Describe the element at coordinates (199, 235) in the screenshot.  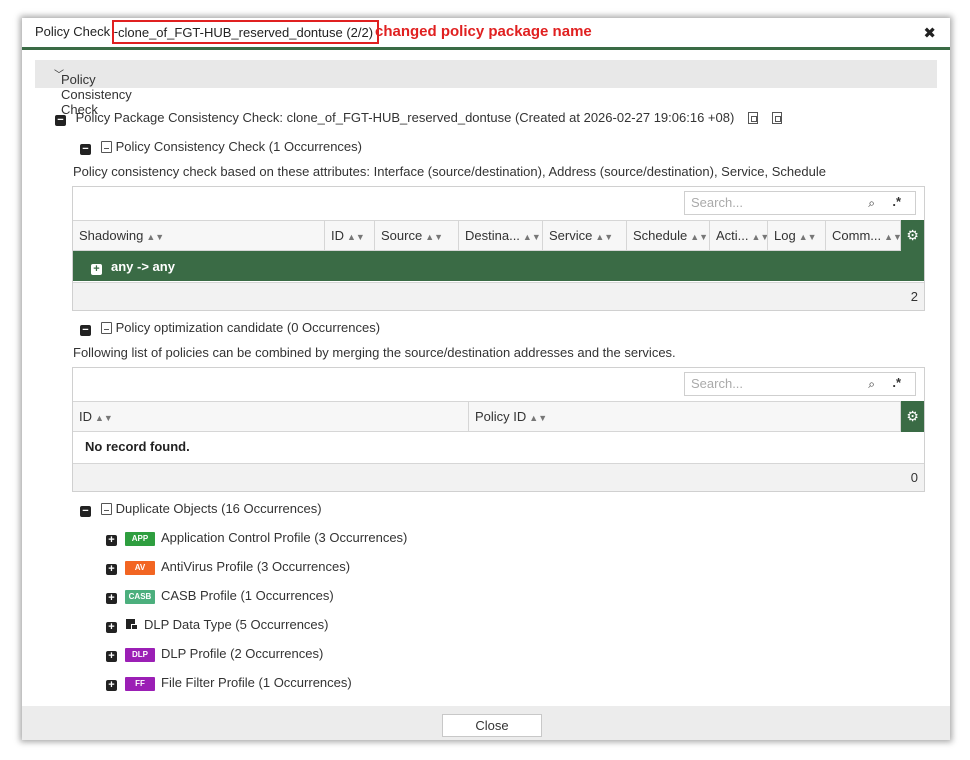
I see `column-header: Shadowing ▲▼` at that location.